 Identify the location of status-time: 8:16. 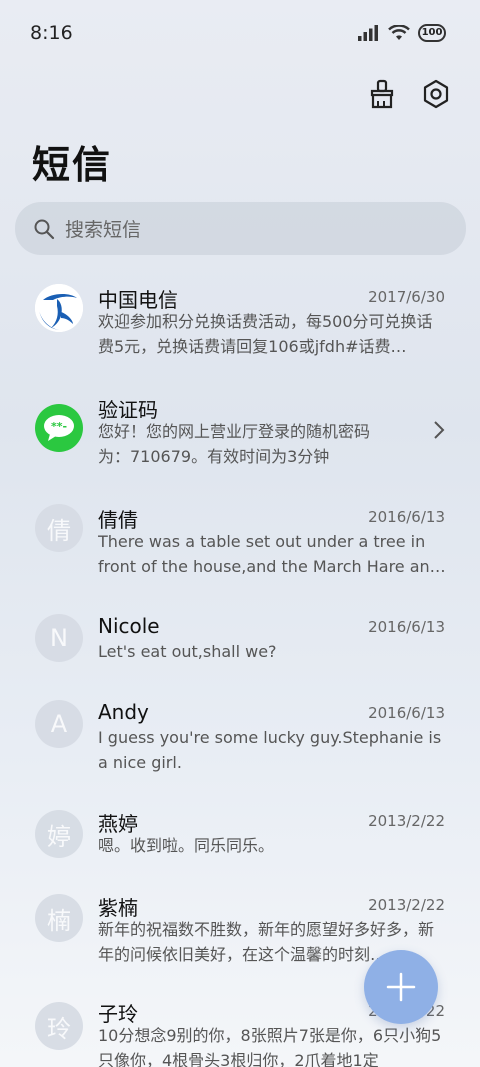
(51, 33).